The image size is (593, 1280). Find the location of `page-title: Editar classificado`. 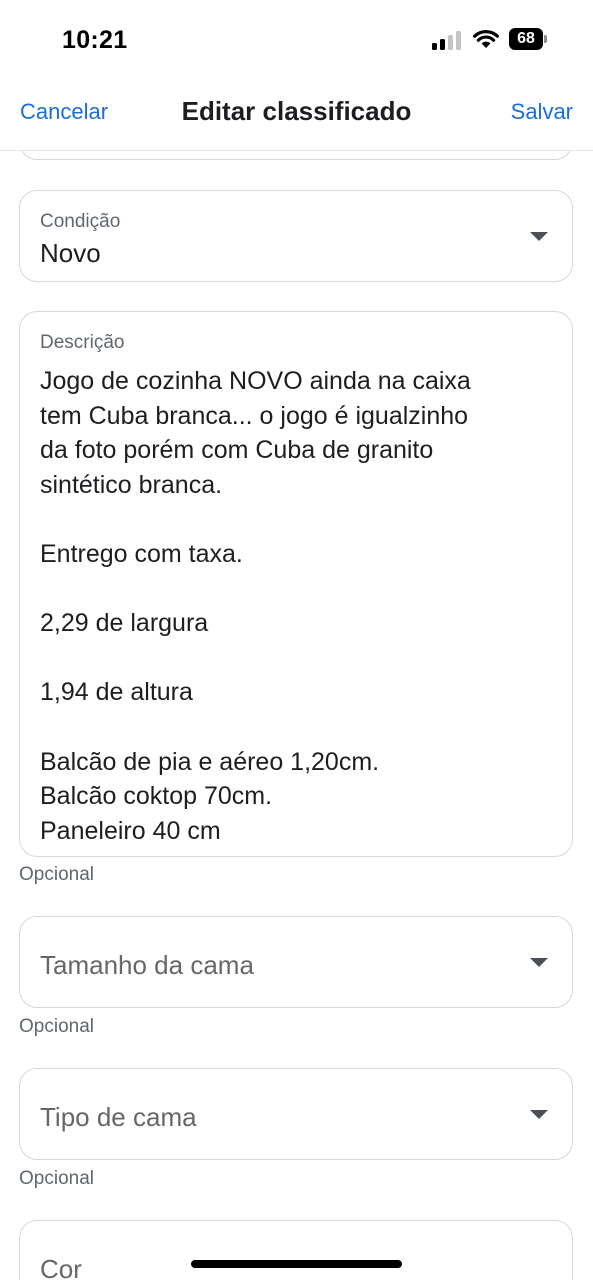

page-title: Editar classificado is located at coordinates (296, 111).